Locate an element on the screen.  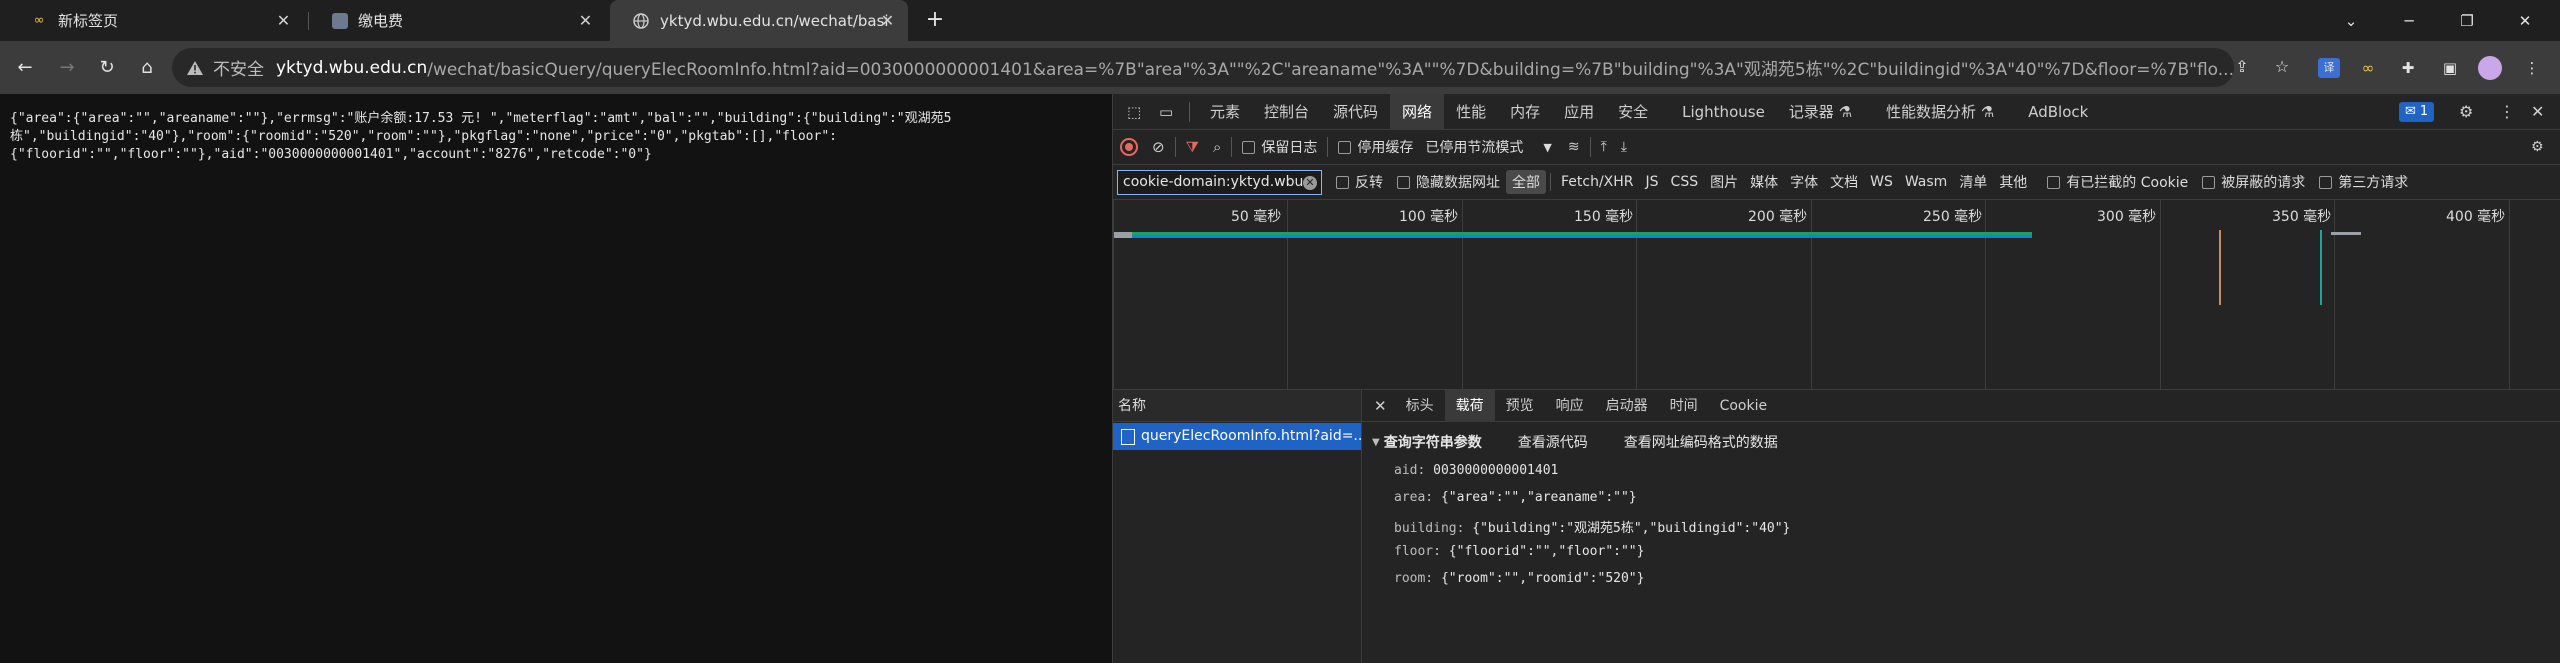
filter-funnel-icon: ⧩ is located at coordinates (1192, 147).